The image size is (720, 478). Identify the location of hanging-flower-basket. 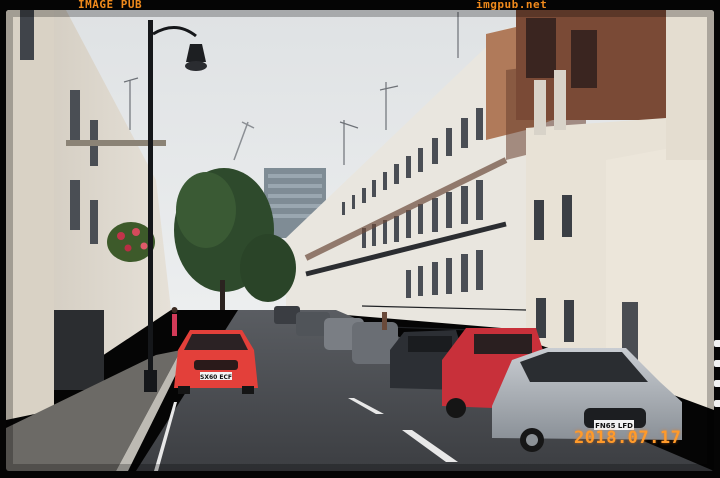
(131, 242).